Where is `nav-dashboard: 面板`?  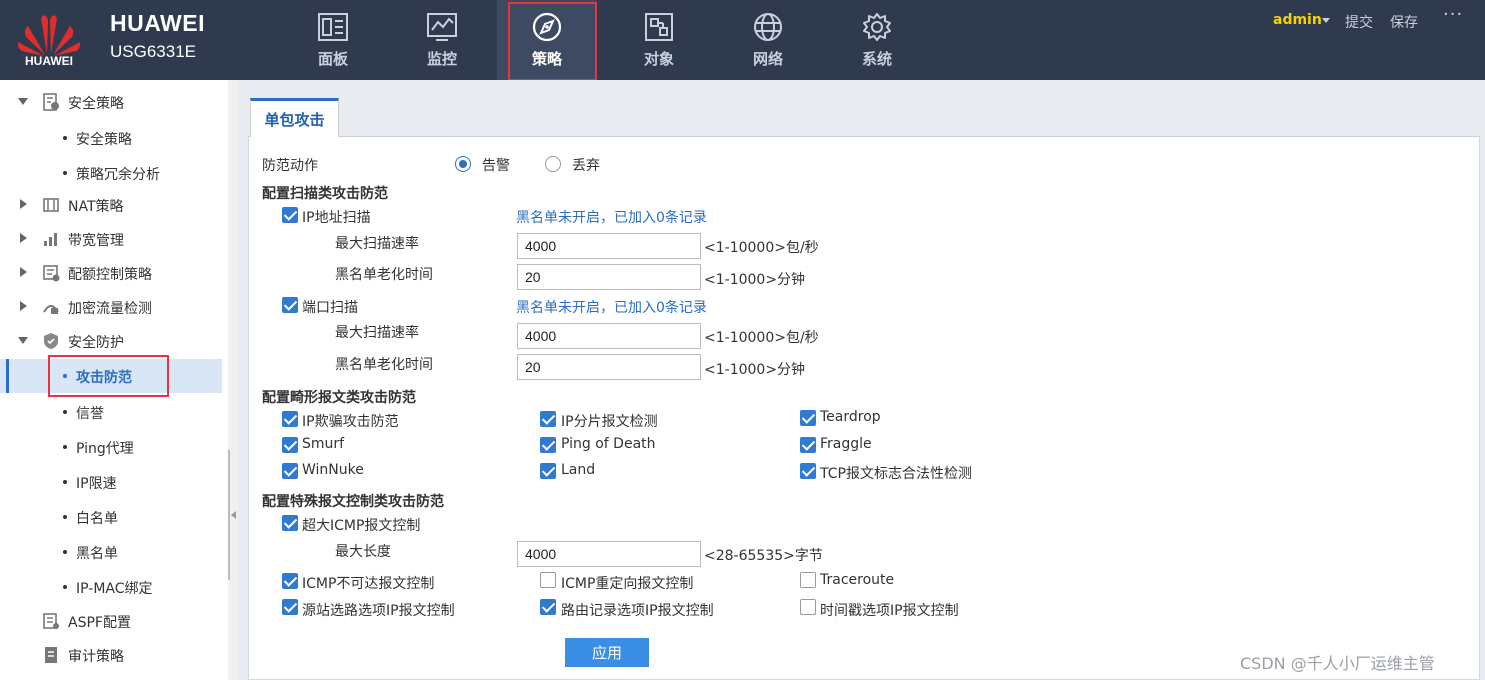
nav-dashboard: 面板 is located at coordinates (333, 40).